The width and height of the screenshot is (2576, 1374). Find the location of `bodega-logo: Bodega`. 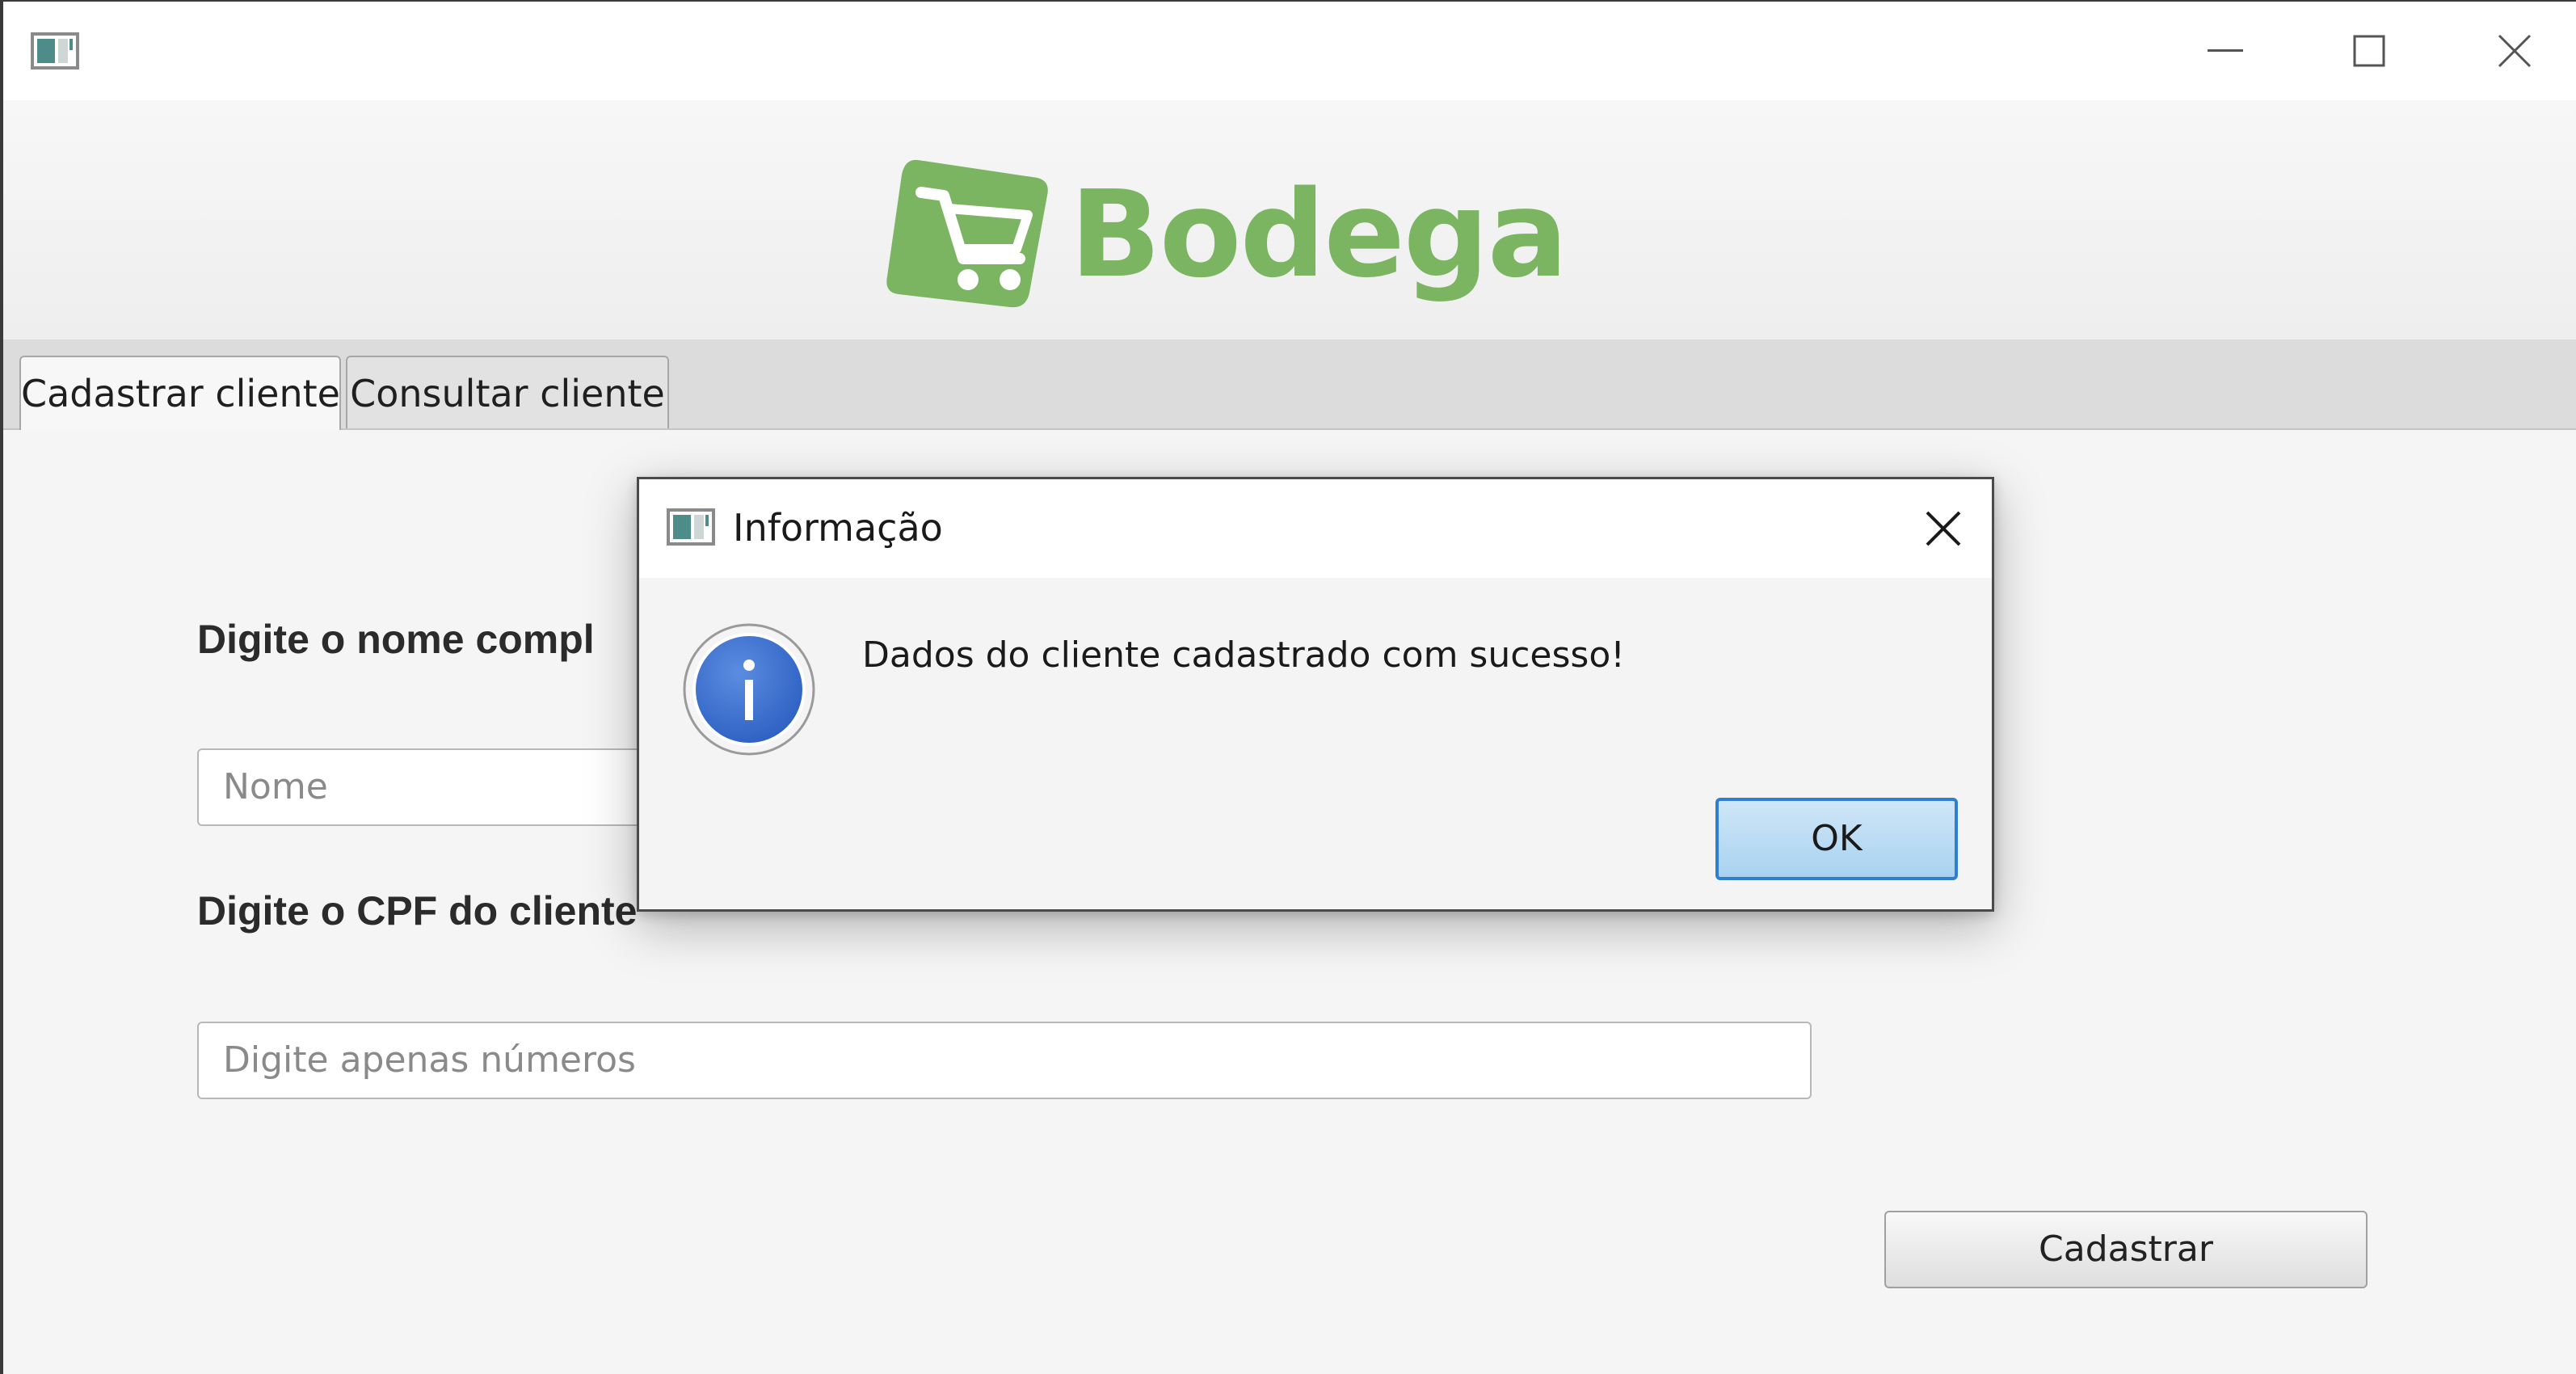

bodega-logo: Bodega is located at coordinates (1226, 237).